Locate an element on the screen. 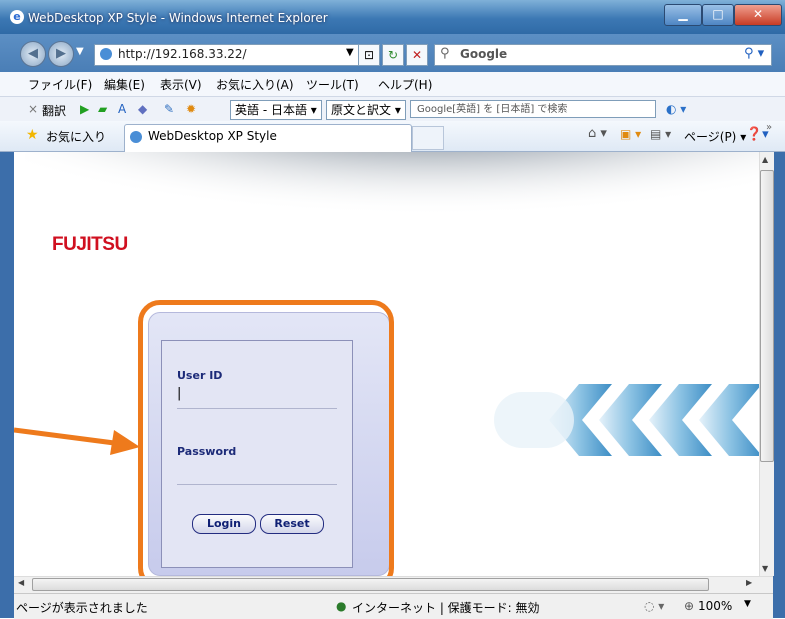 The width and height of the screenshot is (785, 619). search-engine-icon: ◐ ▾ is located at coordinates (676, 109).